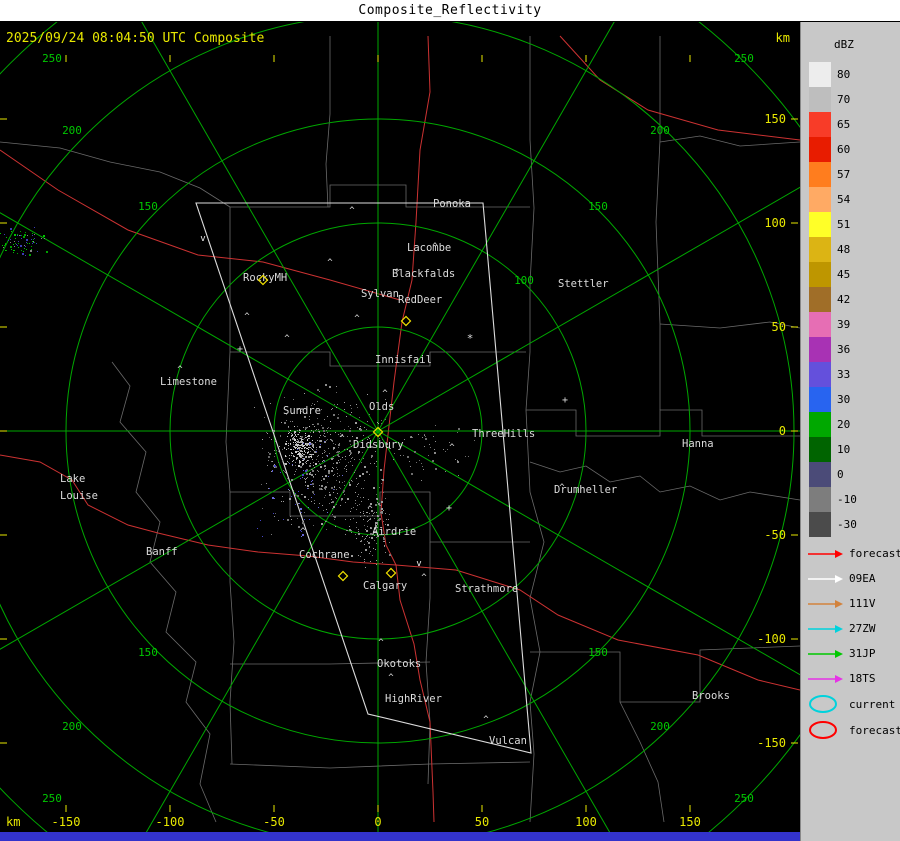  I want to click on horizontal-scrollbar, so click(400, 836).